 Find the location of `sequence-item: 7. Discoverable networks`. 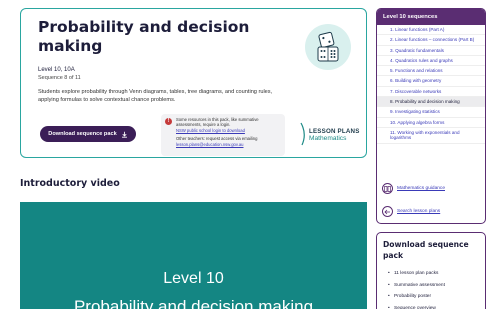

sequence-item: 7. Discoverable networks is located at coordinates (431, 92).